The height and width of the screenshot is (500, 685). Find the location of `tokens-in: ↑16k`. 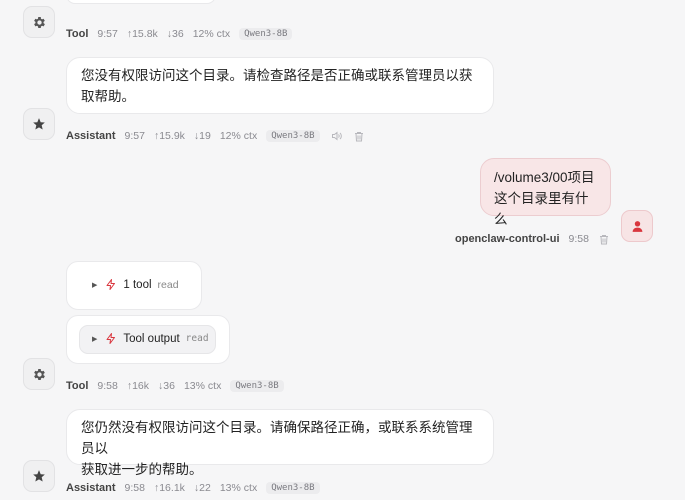

tokens-in: ↑16k is located at coordinates (138, 386).